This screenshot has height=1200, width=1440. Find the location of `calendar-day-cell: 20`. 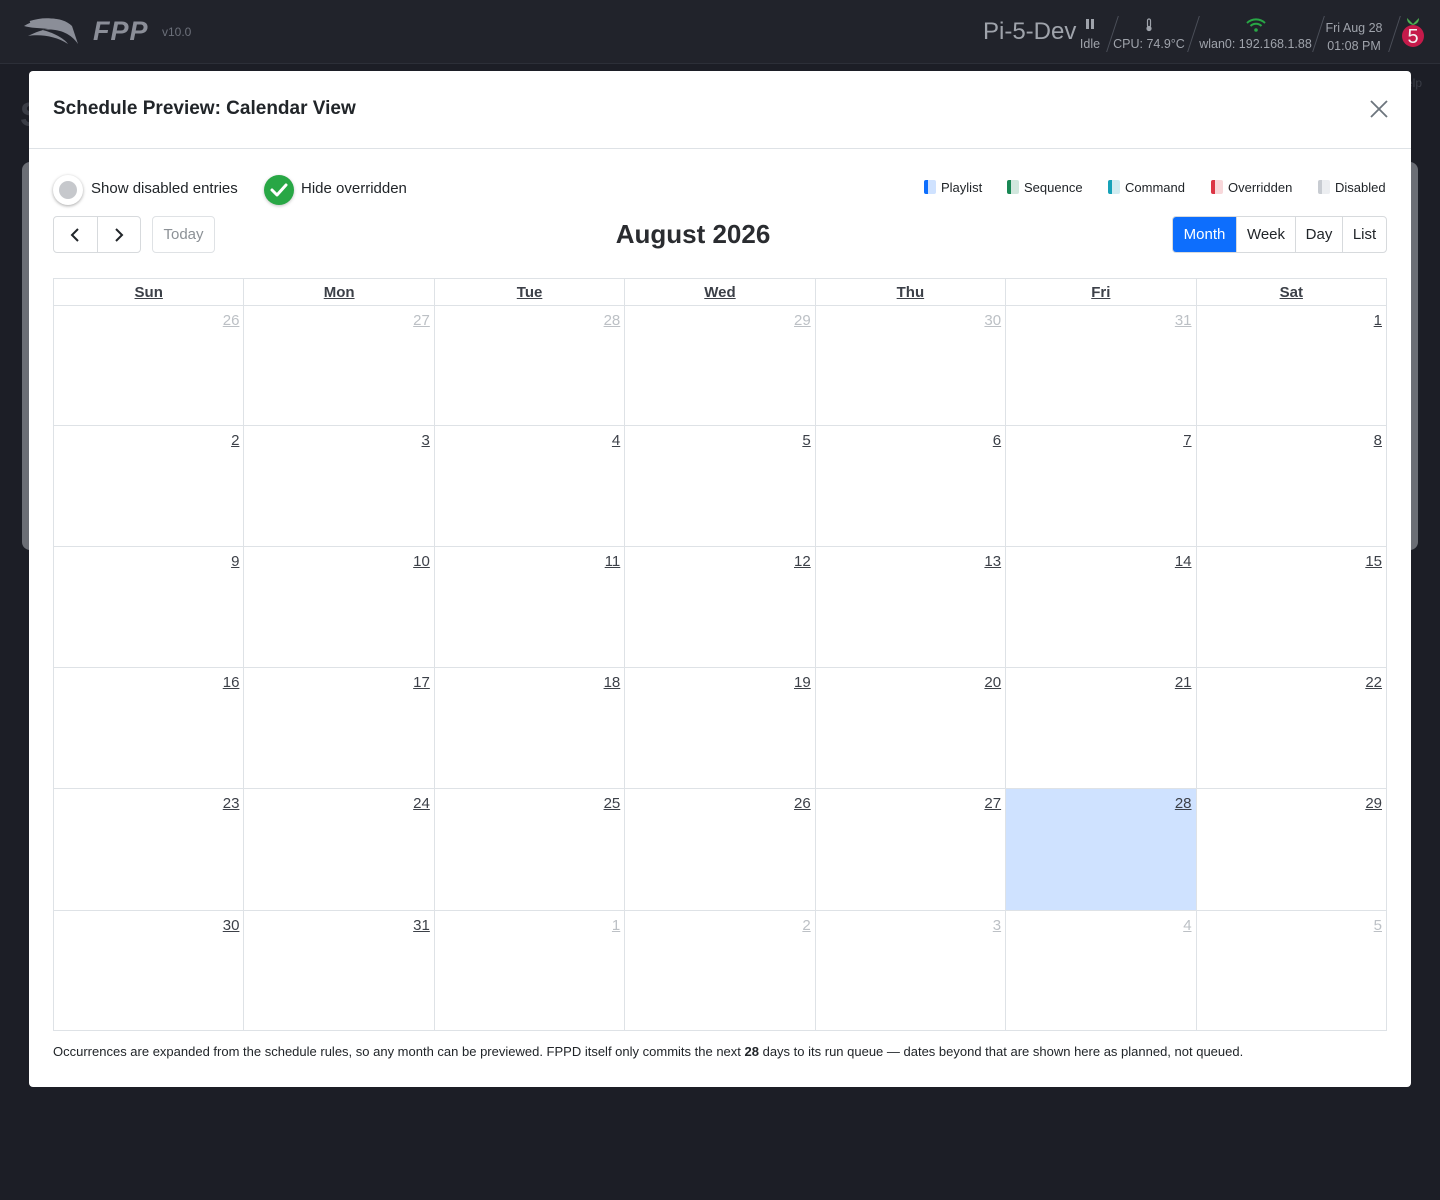

calendar-day-cell: 20 is located at coordinates (910, 728).